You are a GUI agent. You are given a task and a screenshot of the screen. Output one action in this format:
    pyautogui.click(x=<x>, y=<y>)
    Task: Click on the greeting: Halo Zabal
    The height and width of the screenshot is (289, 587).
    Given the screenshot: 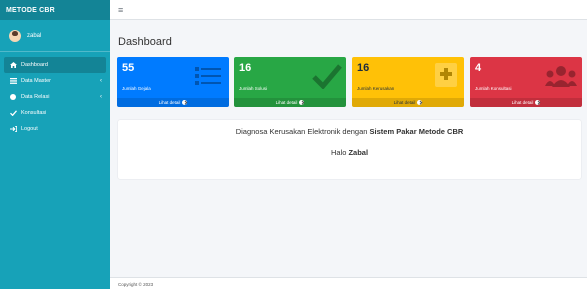 What is the action you would take?
    pyautogui.click(x=349, y=152)
    